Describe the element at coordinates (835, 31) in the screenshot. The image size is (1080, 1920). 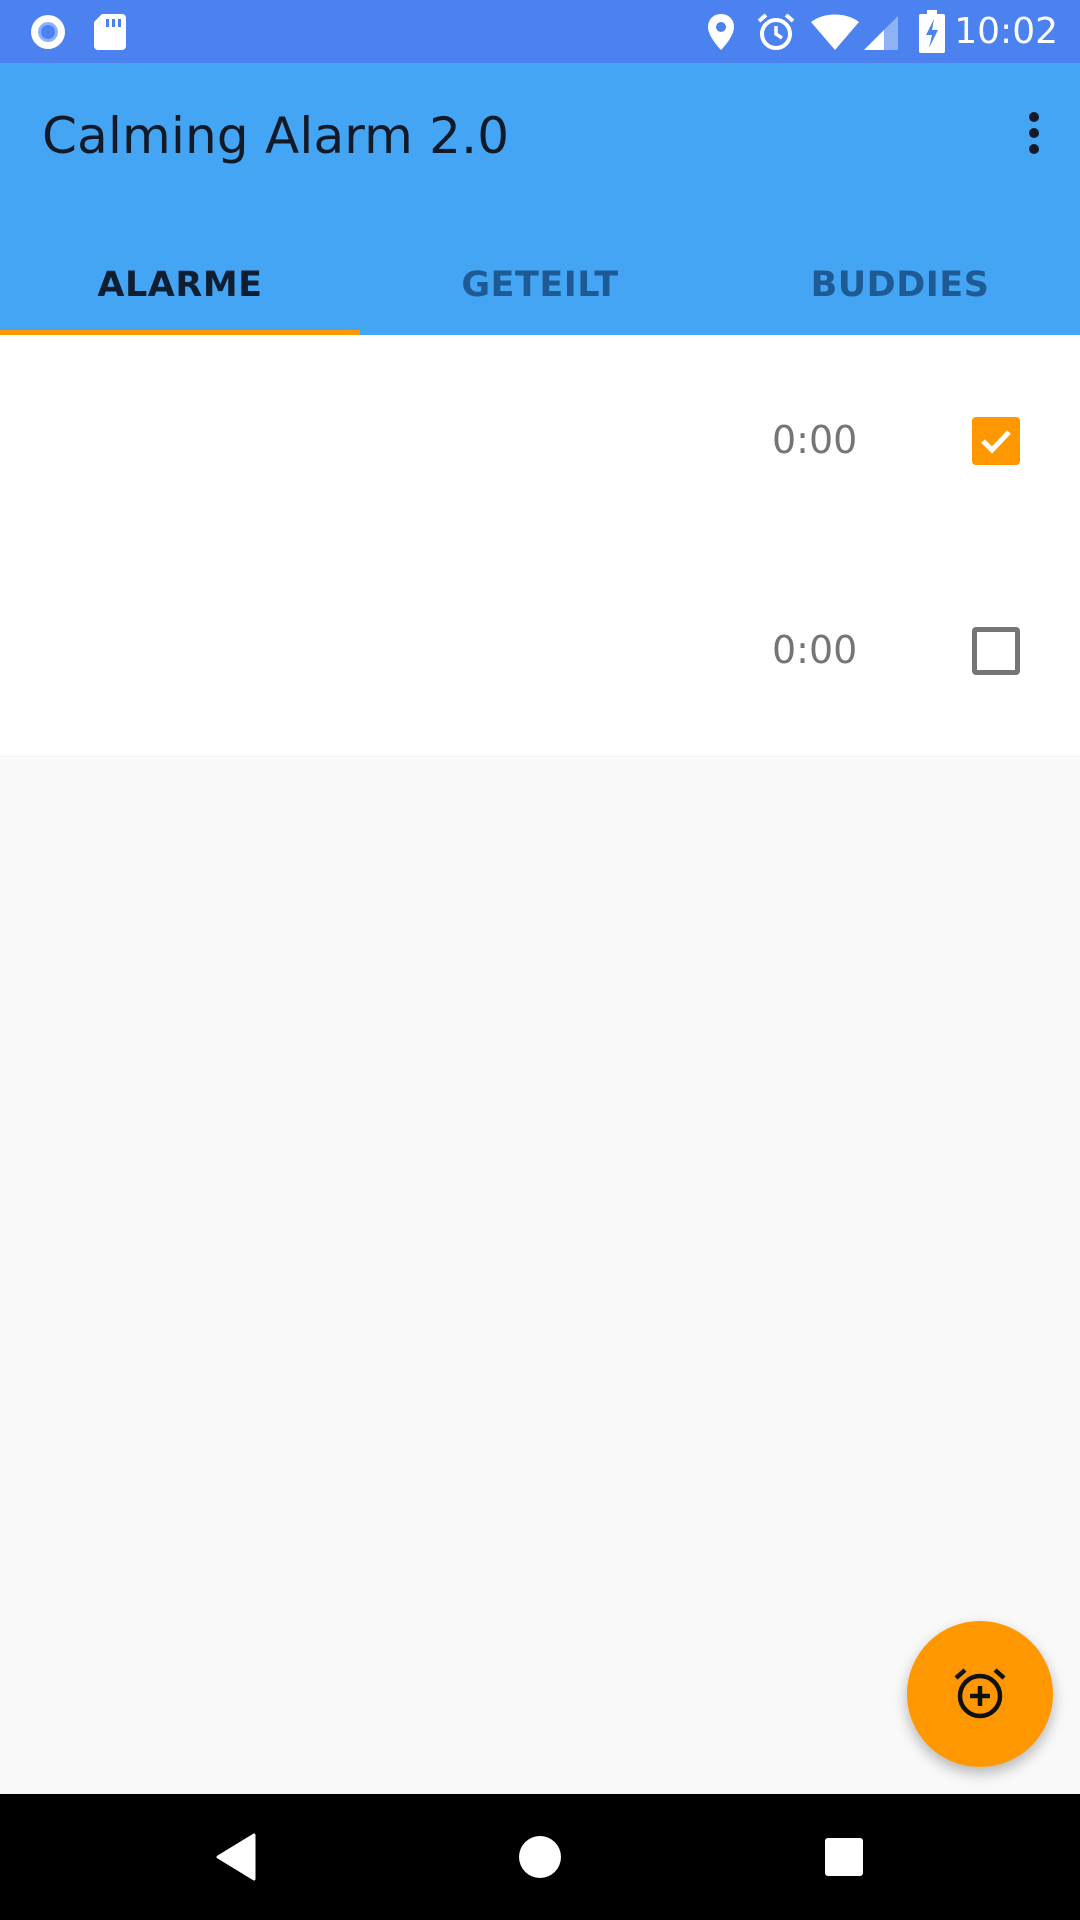
I see `wifi-icon` at that location.